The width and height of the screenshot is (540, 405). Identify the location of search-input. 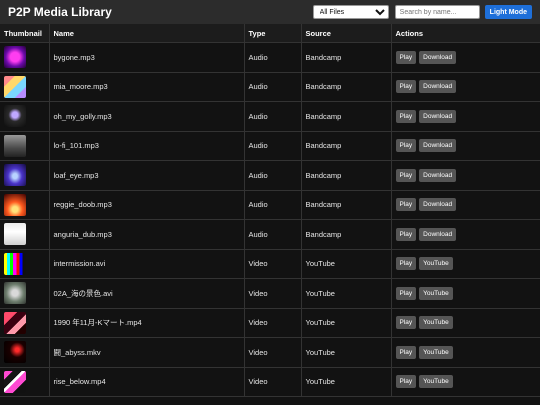
(437, 12).